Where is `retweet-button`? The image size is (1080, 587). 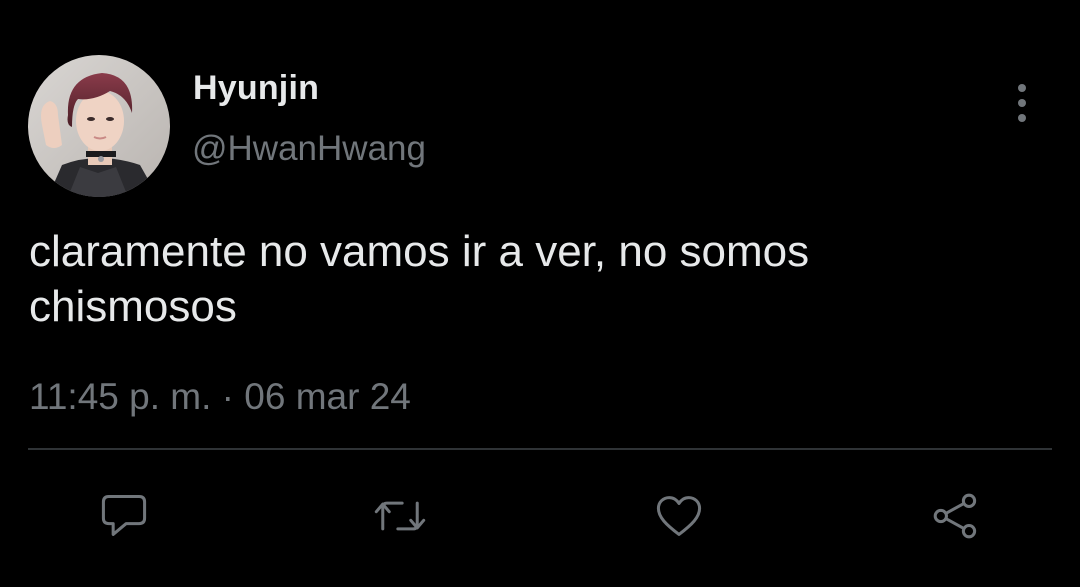 retweet-button is located at coordinates (400, 516).